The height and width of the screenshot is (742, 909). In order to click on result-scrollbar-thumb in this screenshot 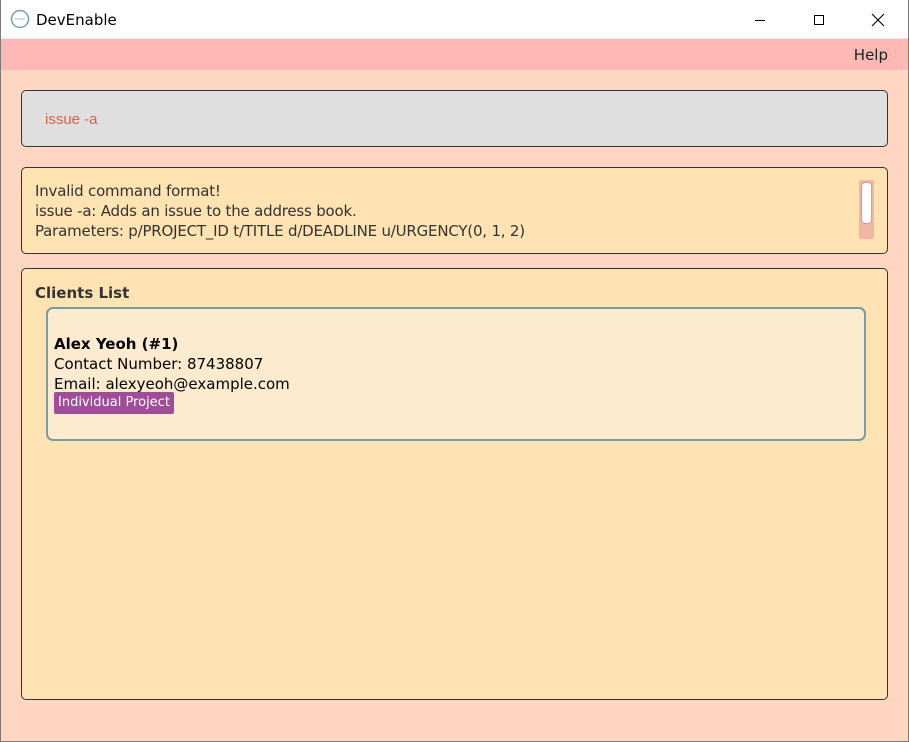, I will do `click(866, 203)`.